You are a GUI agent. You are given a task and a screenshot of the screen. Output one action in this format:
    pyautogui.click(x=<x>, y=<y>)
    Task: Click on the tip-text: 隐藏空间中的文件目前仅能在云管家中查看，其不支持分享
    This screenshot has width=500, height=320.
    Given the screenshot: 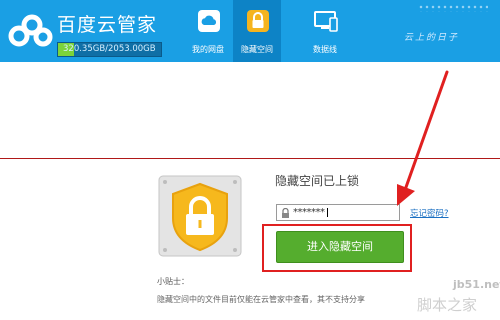 What is the action you would take?
    pyautogui.click(x=261, y=299)
    